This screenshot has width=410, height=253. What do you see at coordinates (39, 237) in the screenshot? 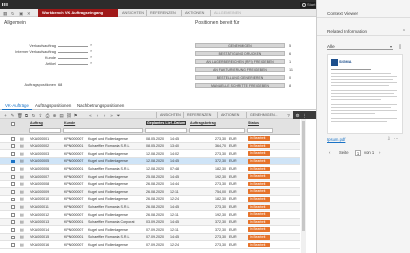
I see `cell-auftrag: VKA000015` at bounding box center [39, 237].